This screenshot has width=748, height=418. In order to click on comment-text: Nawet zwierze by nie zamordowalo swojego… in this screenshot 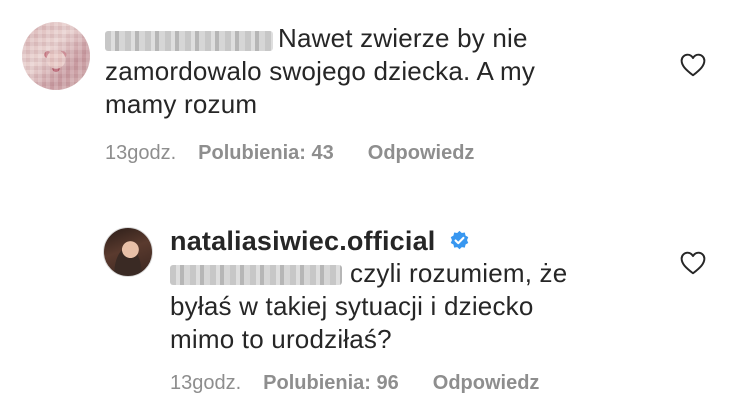, I will do `click(320, 71)`.